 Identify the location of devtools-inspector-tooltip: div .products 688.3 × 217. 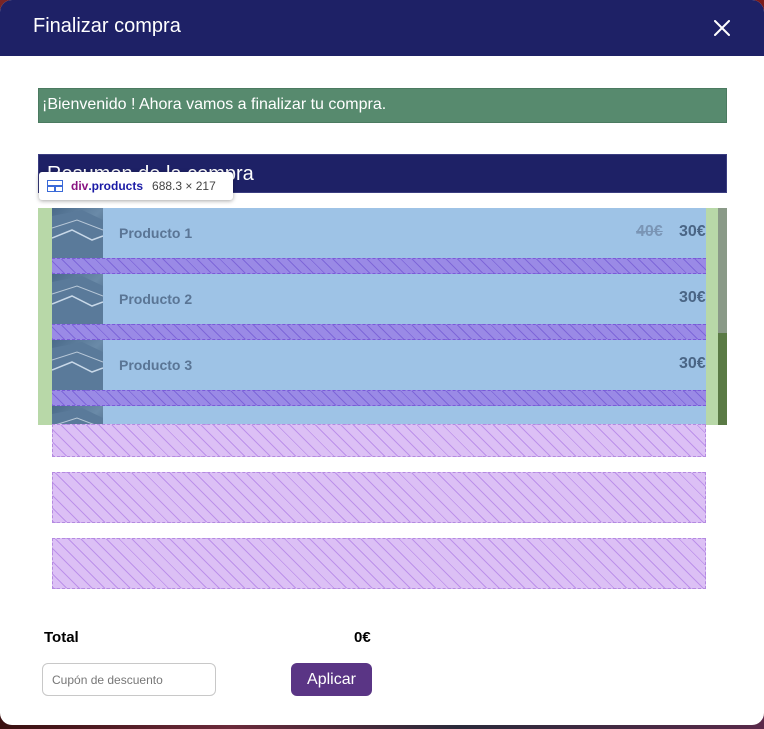
(136, 186).